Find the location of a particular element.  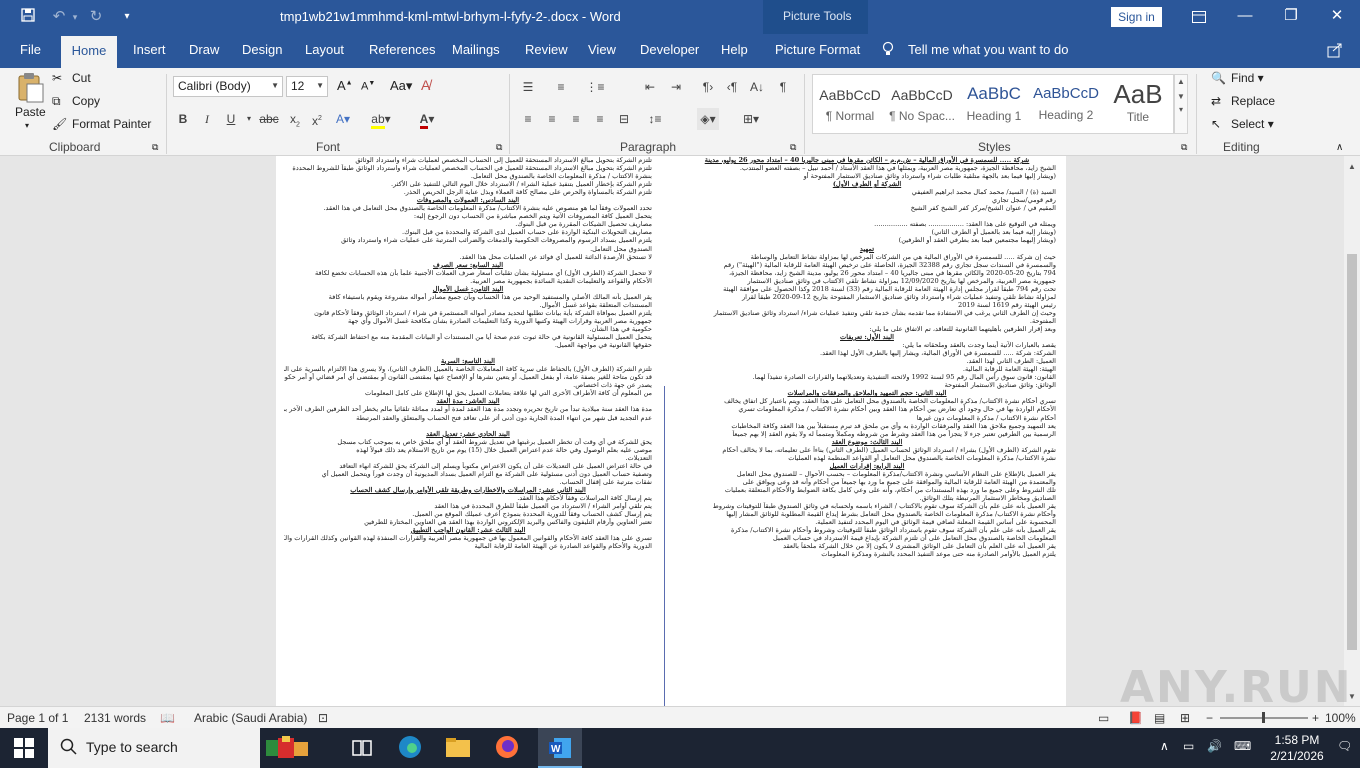

font-launcher-icon: ⧉ is located at coordinates (499, 147).